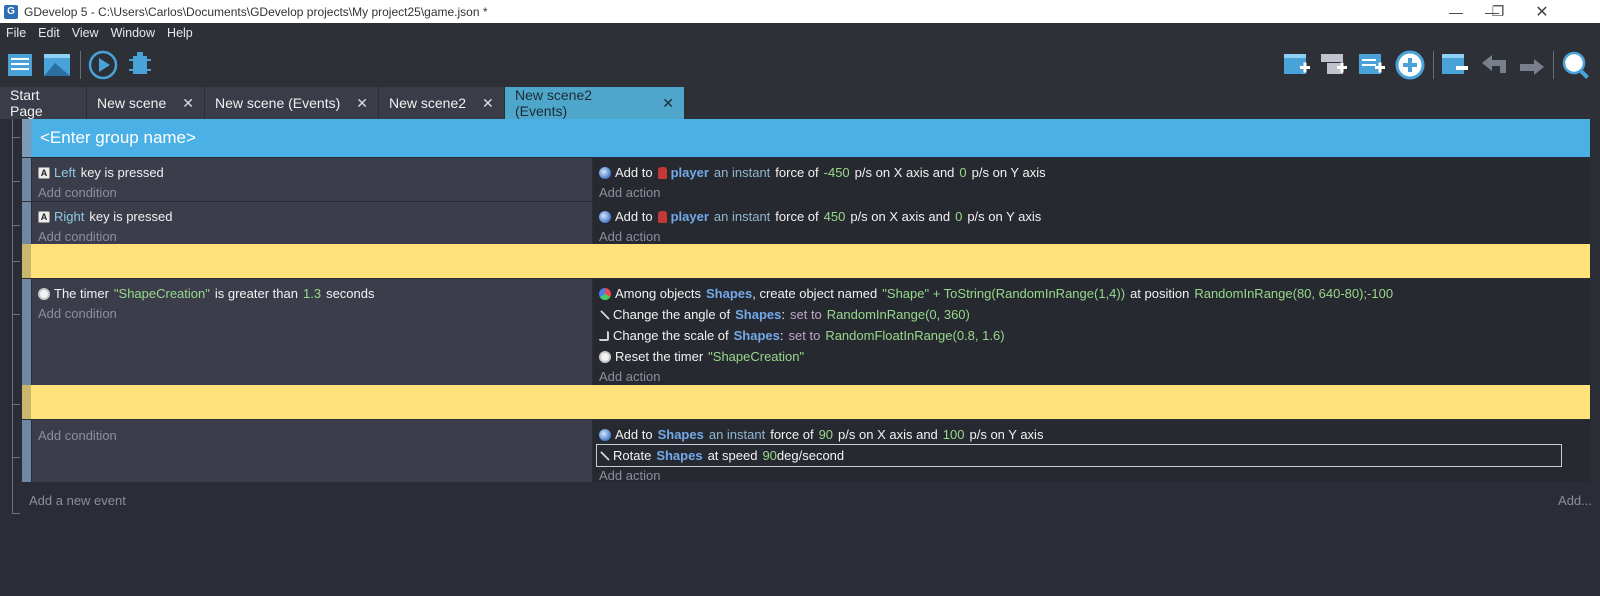 This screenshot has width=1600, height=596. I want to click on condition-text: seconds, so click(350, 293).